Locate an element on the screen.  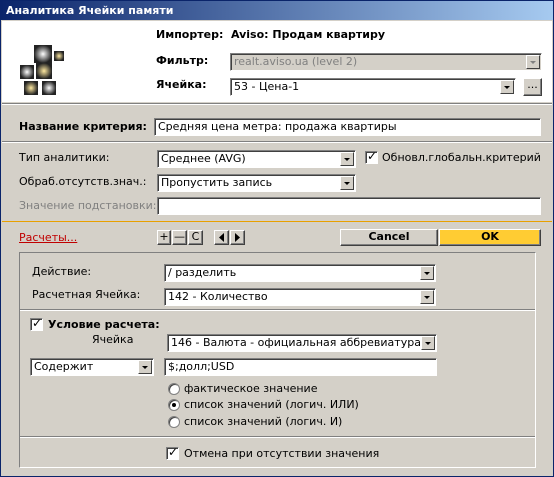
condition-cell-label: Ячейка is located at coordinates (113, 339).